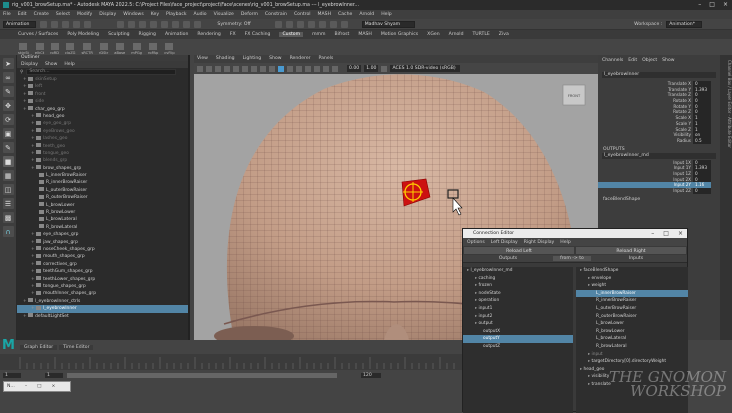 The width and height of the screenshot is (732, 413). Describe the element at coordinates (87, 49) in the screenshot. I see `shelf-button-4: sRCTR` at that location.